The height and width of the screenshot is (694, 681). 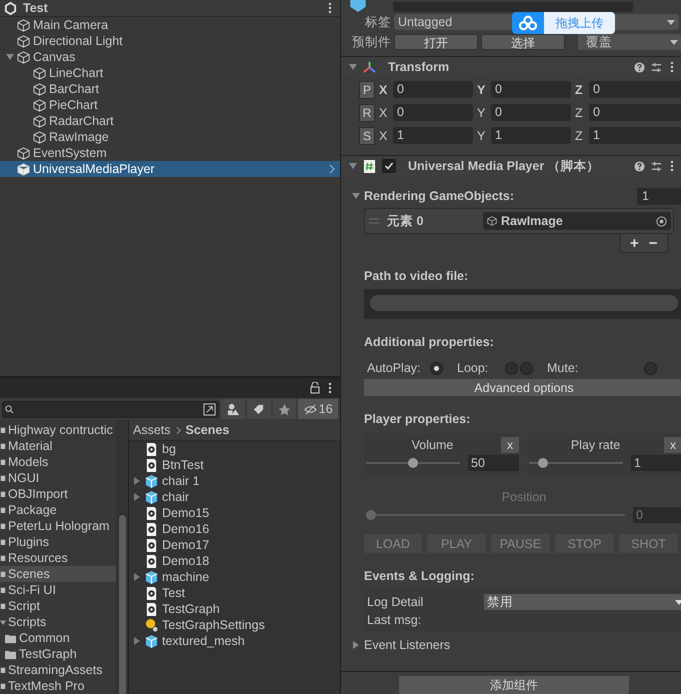 What do you see at coordinates (472, 368) in the screenshot?
I see `option-label: Loop:` at bounding box center [472, 368].